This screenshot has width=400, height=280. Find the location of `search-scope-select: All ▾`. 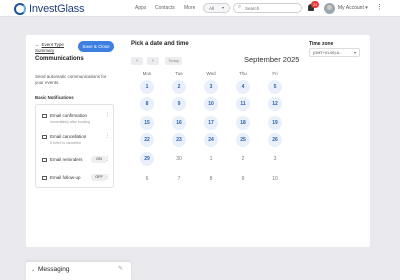

search-scope-select: All ▾ is located at coordinates (216, 8).